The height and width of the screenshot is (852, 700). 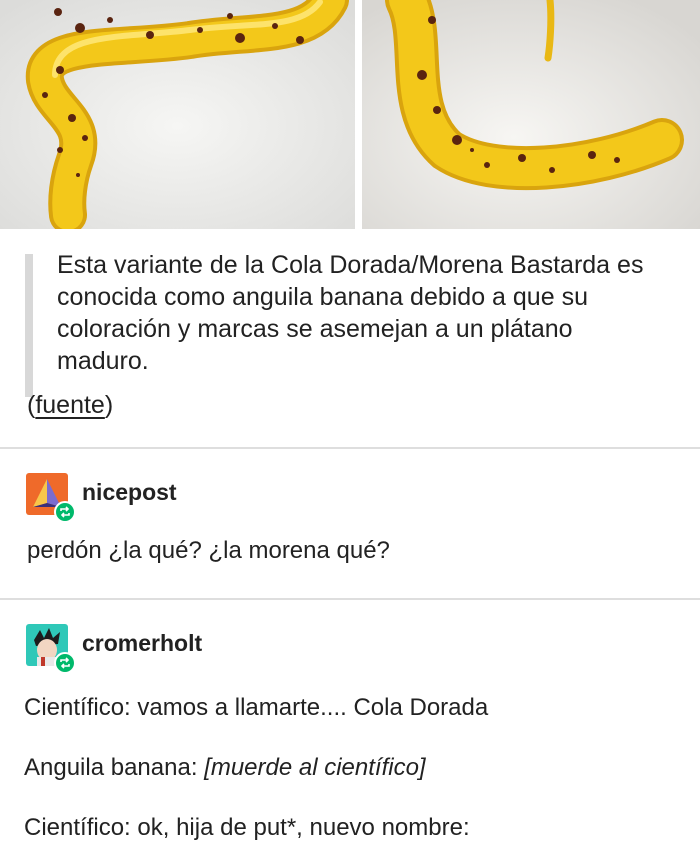 What do you see at coordinates (129, 492) in the screenshot?
I see `username: nicepost` at bounding box center [129, 492].